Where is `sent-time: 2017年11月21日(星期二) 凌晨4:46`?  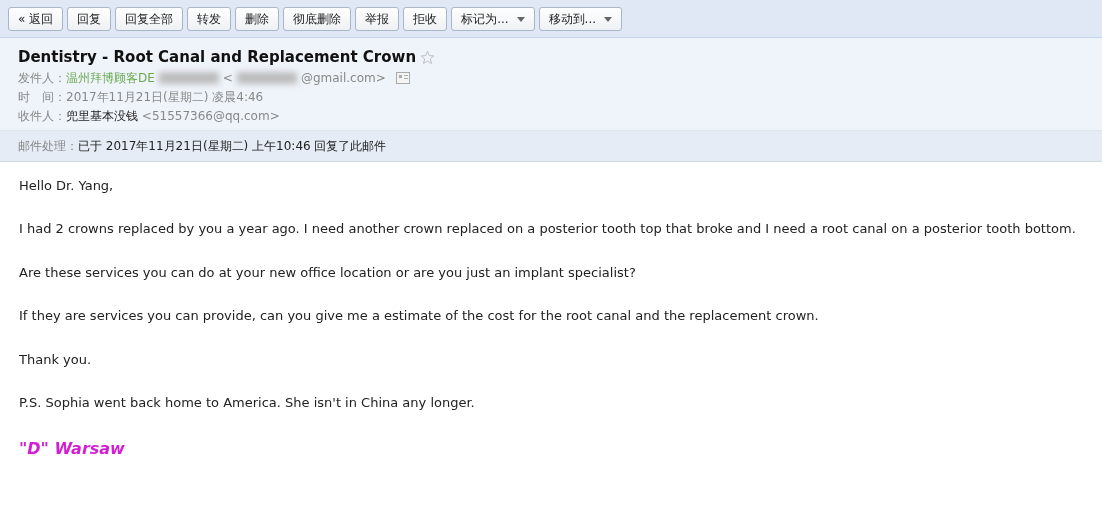 sent-time: 2017年11月21日(星期二) 凌晨4:46 is located at coordinates (165, 96).